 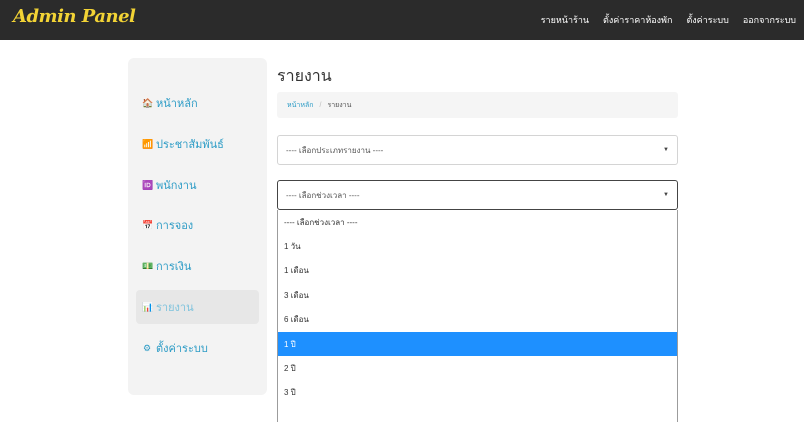 What do you see at coordinates (300, 105) in the screenshot?
I see `breadcrumb-home-link: หน้าหลัก` at bounding box center [300, 105].